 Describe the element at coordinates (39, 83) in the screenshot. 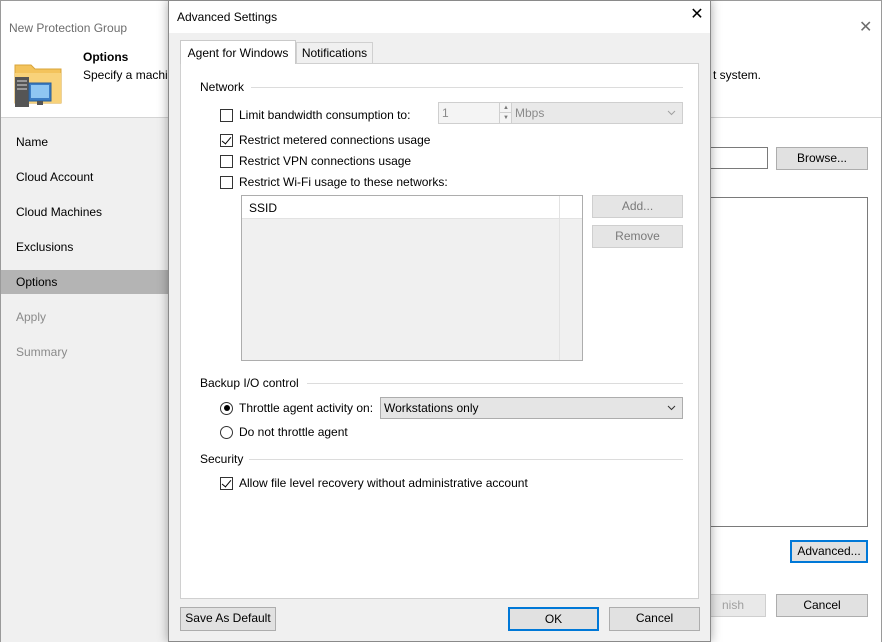

I see `protection-group-icon` at that location.